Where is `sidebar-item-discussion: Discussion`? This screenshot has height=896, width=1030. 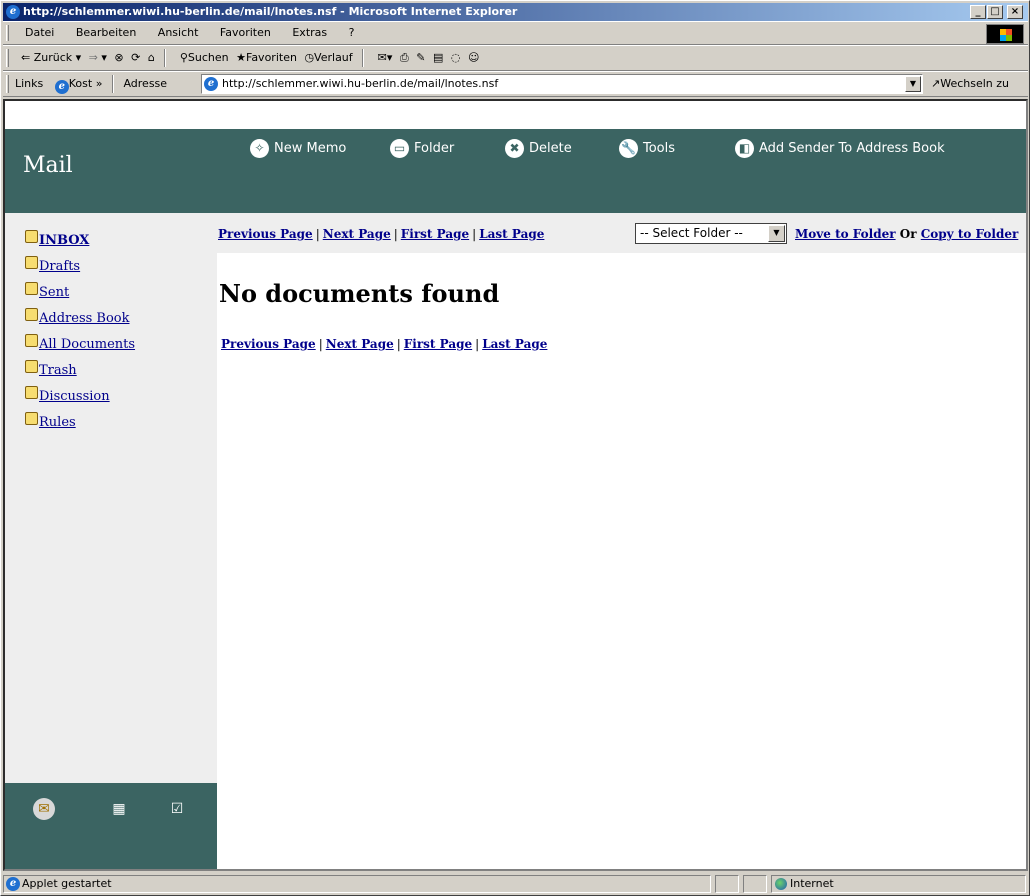 sidebar-item-discussion: Discussion is located at coordinates (67, 398).